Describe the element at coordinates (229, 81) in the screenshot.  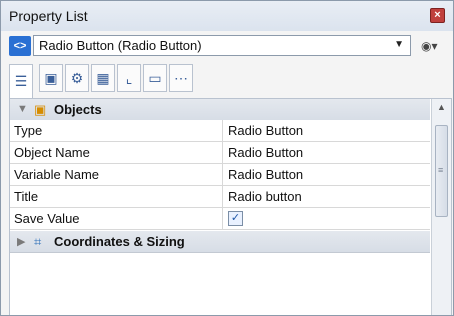
I see `tabs-bar: ☰ ▣ ⚙ ▦ ⌞ ▭ ⋯` at that location.